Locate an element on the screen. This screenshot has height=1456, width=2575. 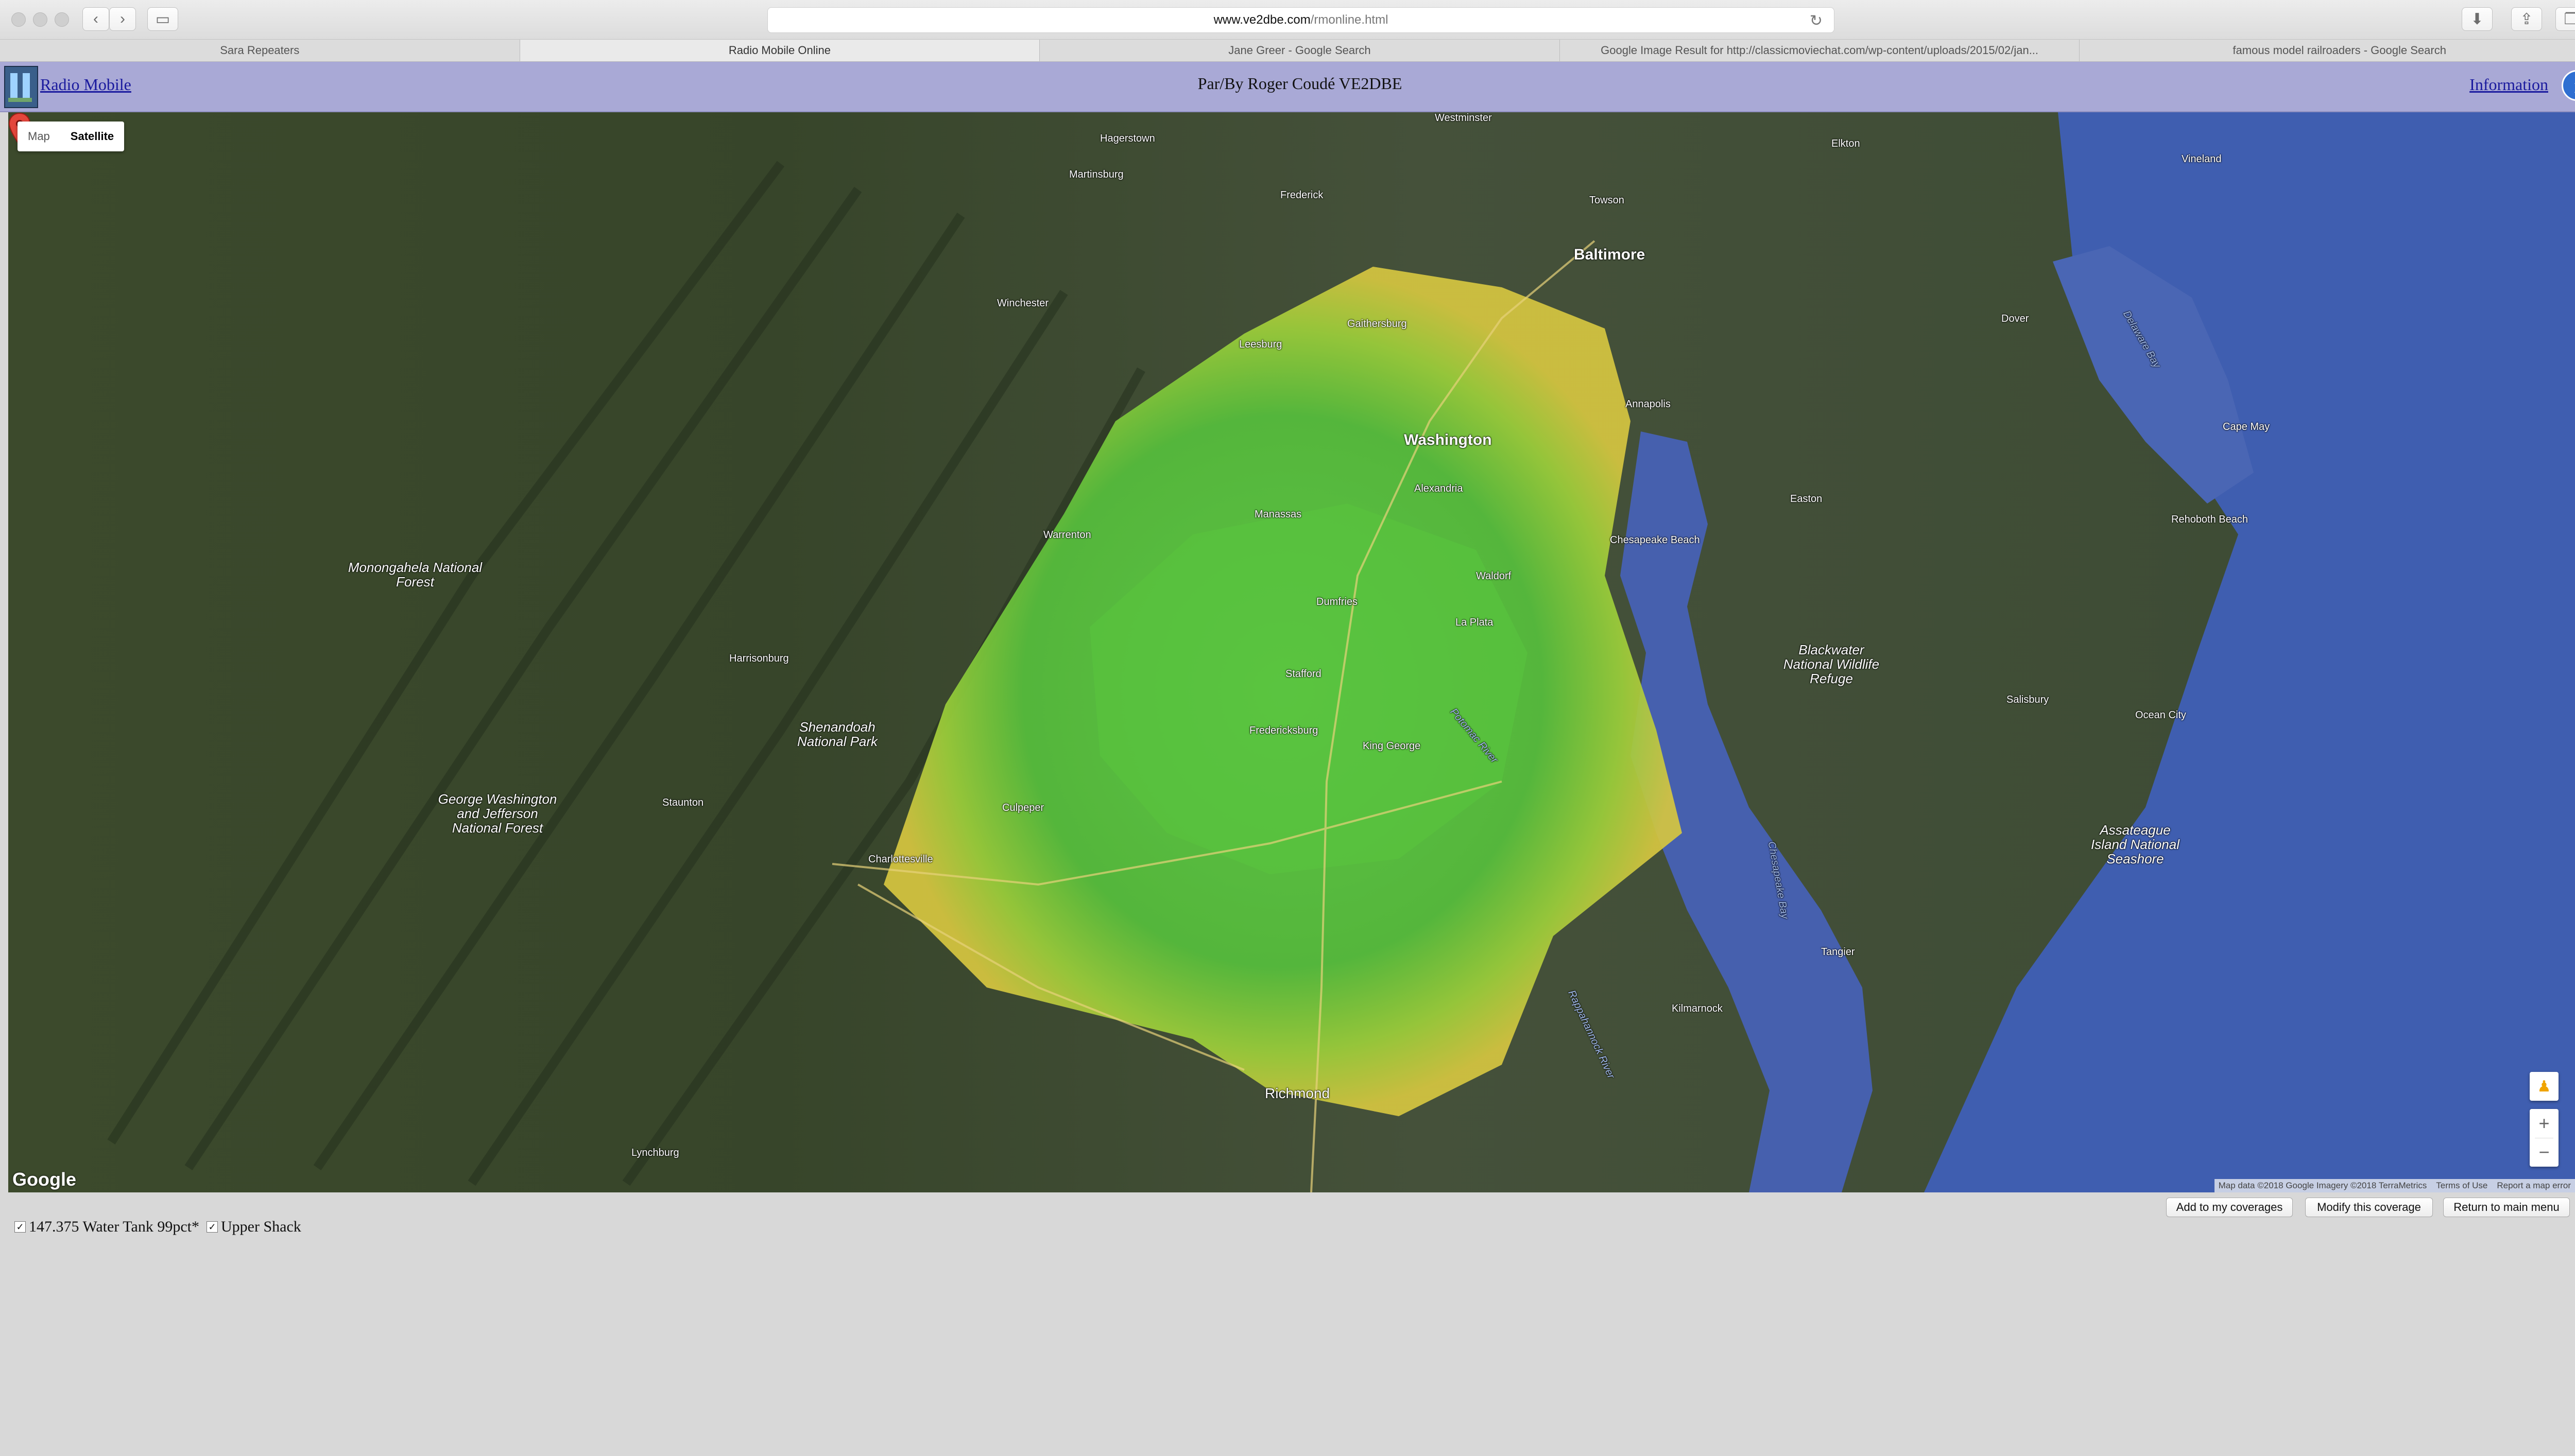
zoom-in-button: + is located at coordinates (2545, 1123).